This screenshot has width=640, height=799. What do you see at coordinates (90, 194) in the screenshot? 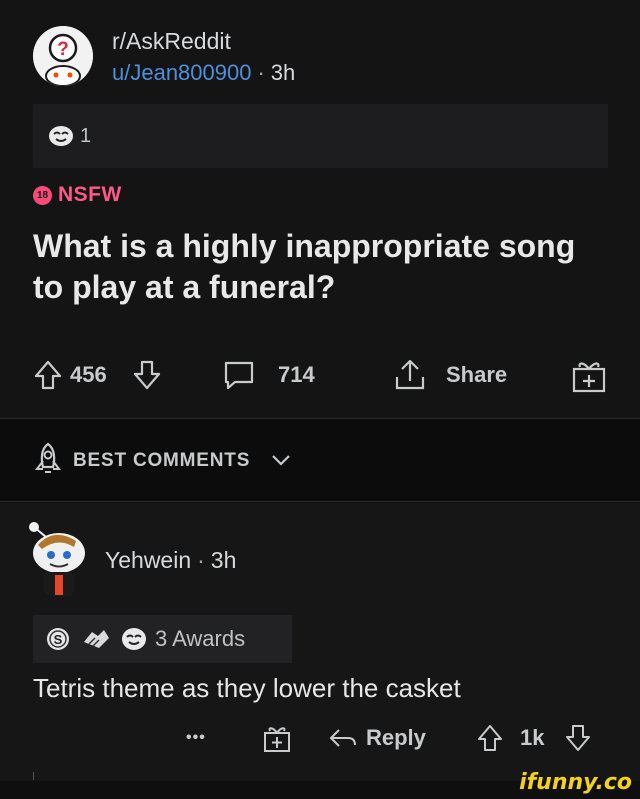
I see `nsfw-label: NSFW` at bounding box center [90, 194].